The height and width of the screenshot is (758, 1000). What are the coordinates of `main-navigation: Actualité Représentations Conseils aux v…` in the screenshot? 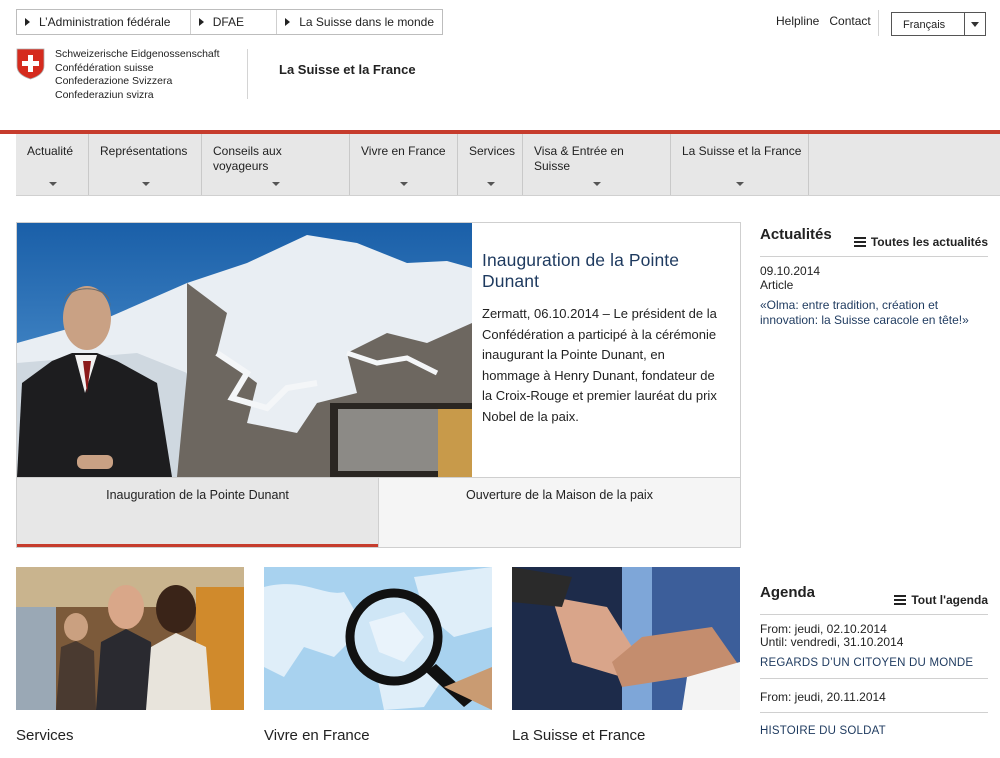 It's located at (508, 165).